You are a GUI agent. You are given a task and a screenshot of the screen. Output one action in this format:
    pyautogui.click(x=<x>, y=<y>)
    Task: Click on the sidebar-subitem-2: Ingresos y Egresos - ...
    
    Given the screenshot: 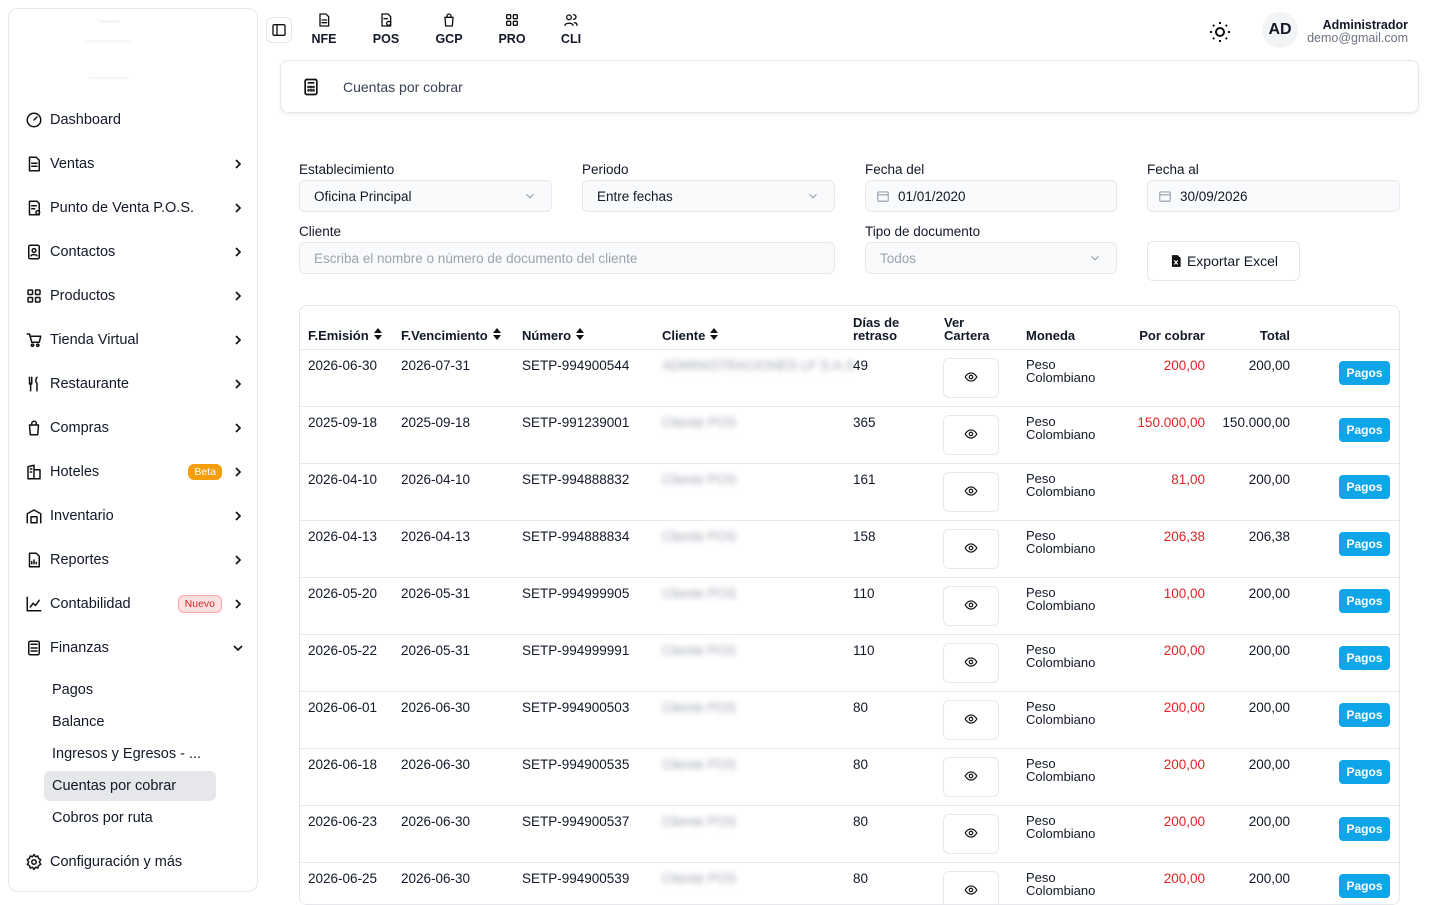 What is the action you would take?
    pyautogui.click(x=130, y=754)
    